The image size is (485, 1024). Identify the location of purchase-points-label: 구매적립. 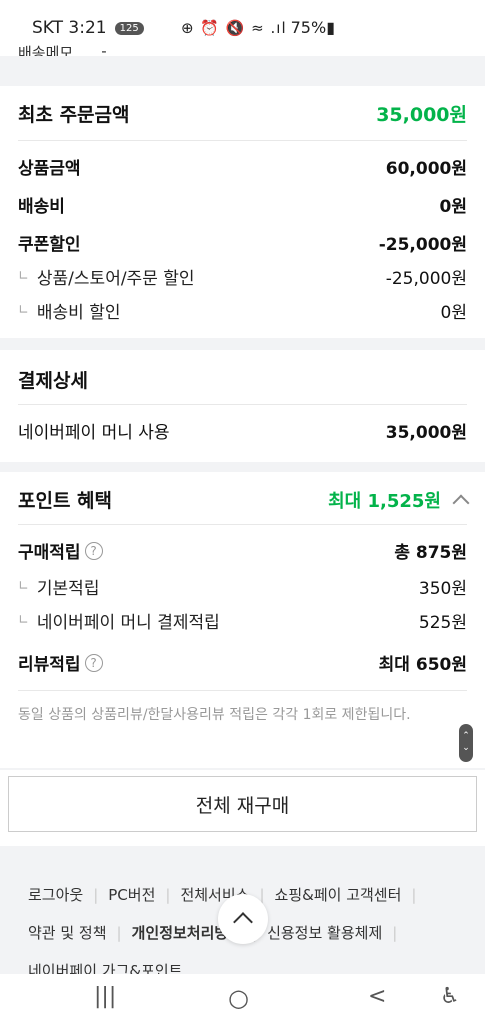
(49, 553).